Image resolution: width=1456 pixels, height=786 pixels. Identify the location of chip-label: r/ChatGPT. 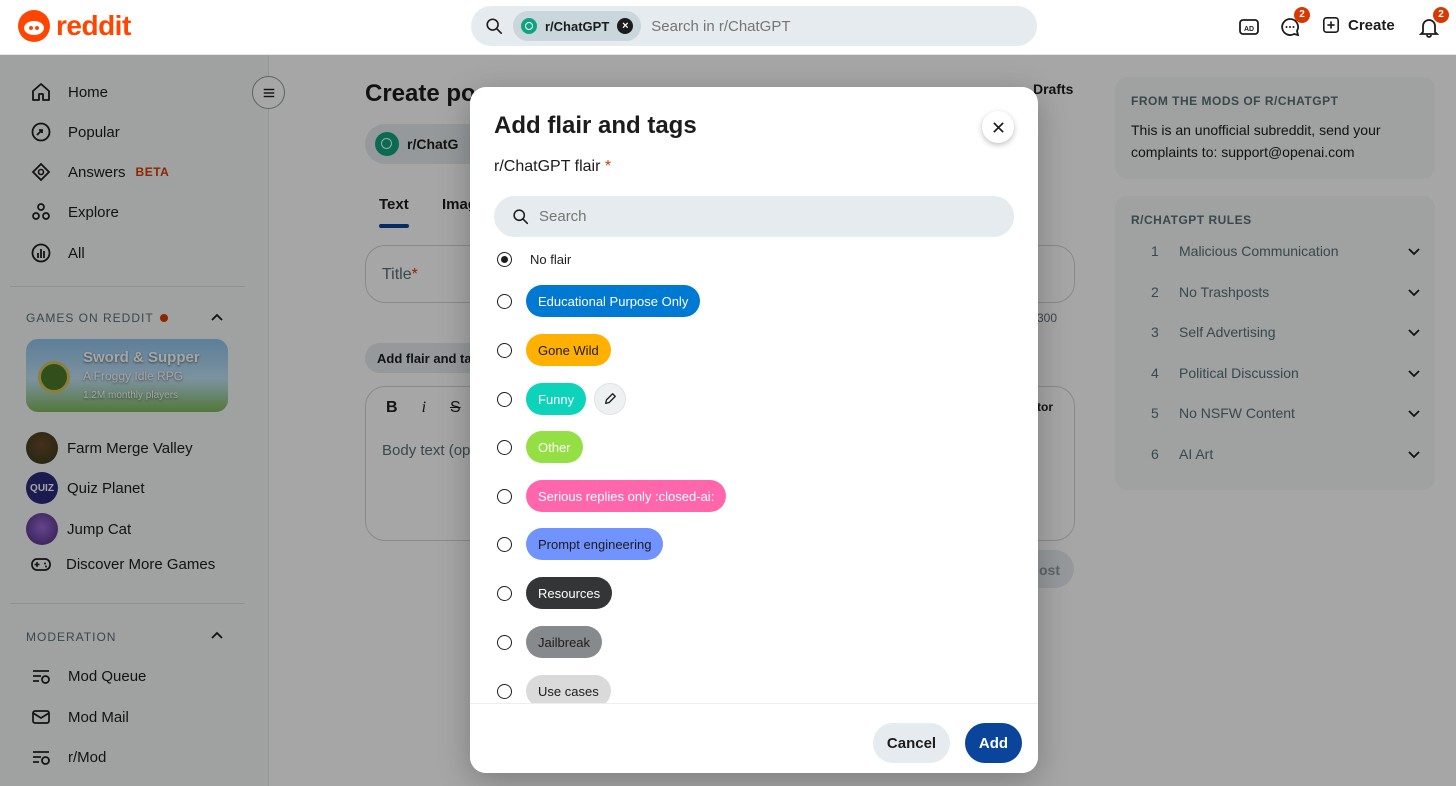
(577, 26).